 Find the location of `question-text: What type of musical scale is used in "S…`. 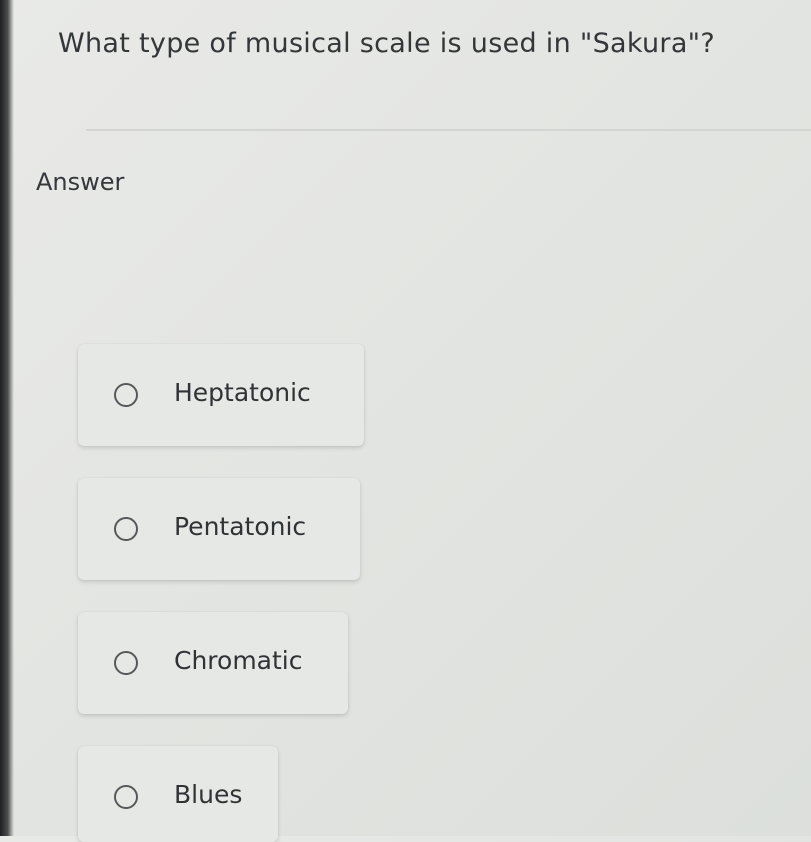

question-text: What type of musical scale is used in "S… is located at coordinates (387, 43).